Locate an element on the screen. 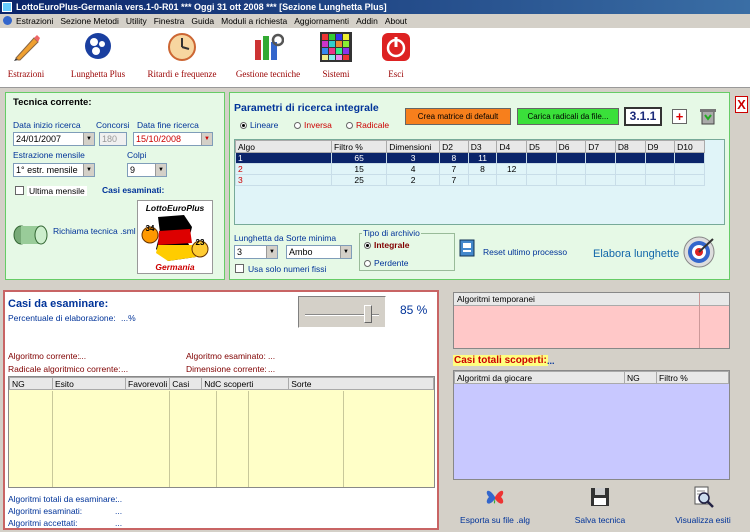 This screenshot has width=750, height=532. data-inizio-label: Data inizio ricerca is located at coordinates (47, 125).